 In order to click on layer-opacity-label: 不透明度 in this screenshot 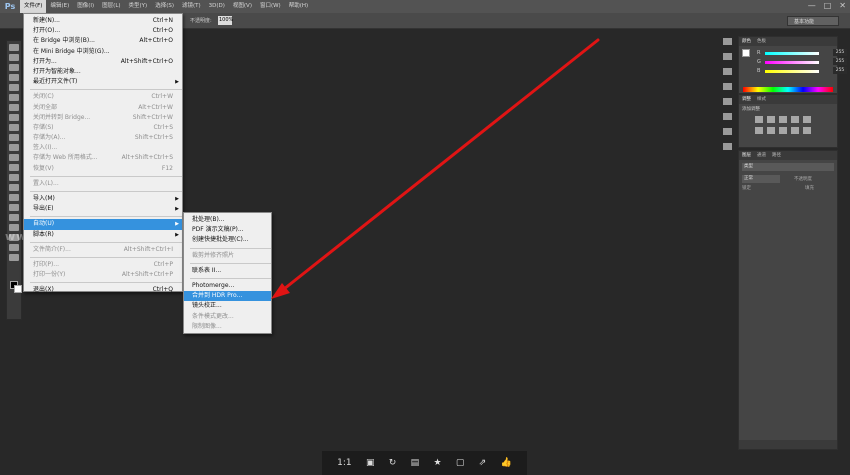, I will do `click(803, 179)`.